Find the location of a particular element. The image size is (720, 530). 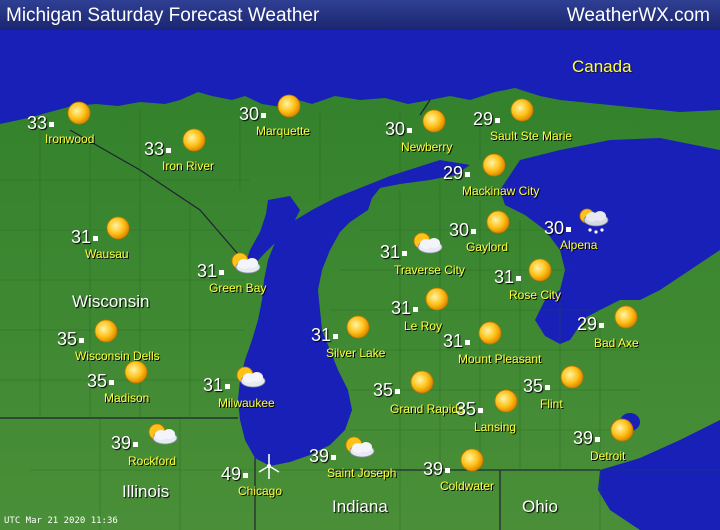

brand-link: WeatherWX.com is located at coordinates (638, 16).